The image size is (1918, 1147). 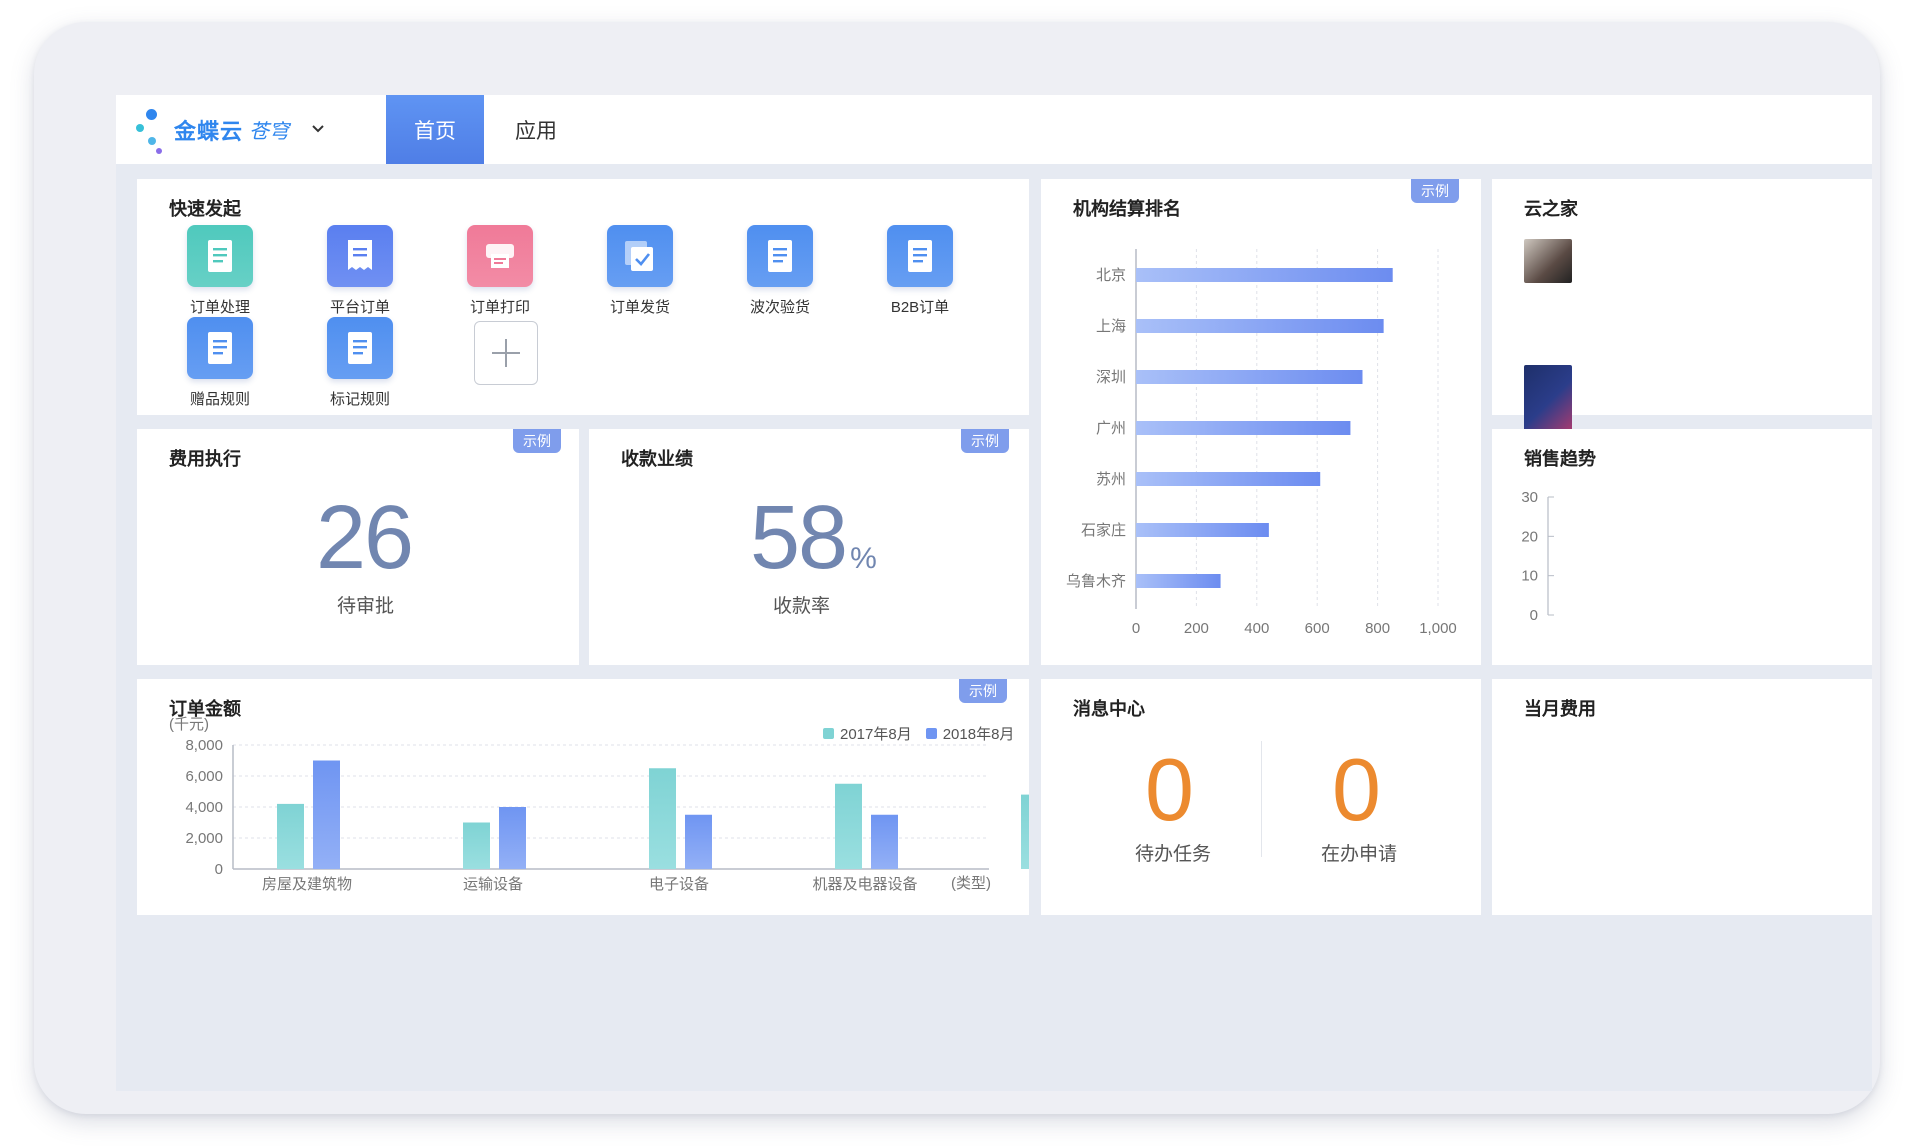 What do you see at coordinates (1534, 615) in the screenshot?
I see `y-tick-label: 0` at bounding box center [1534, 615].